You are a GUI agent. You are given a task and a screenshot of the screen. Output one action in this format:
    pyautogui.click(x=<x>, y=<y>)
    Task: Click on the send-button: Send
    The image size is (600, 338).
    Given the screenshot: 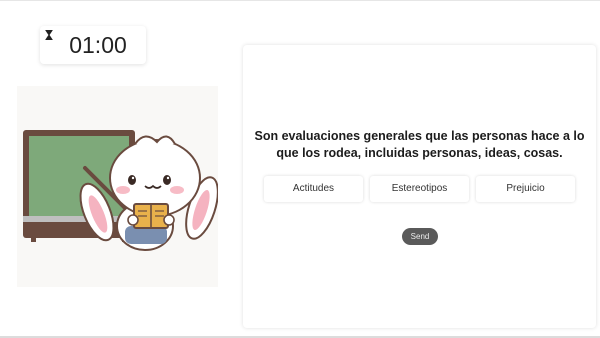 What is the action you would take?
    pyautogui.click(x=420, y=236)
    